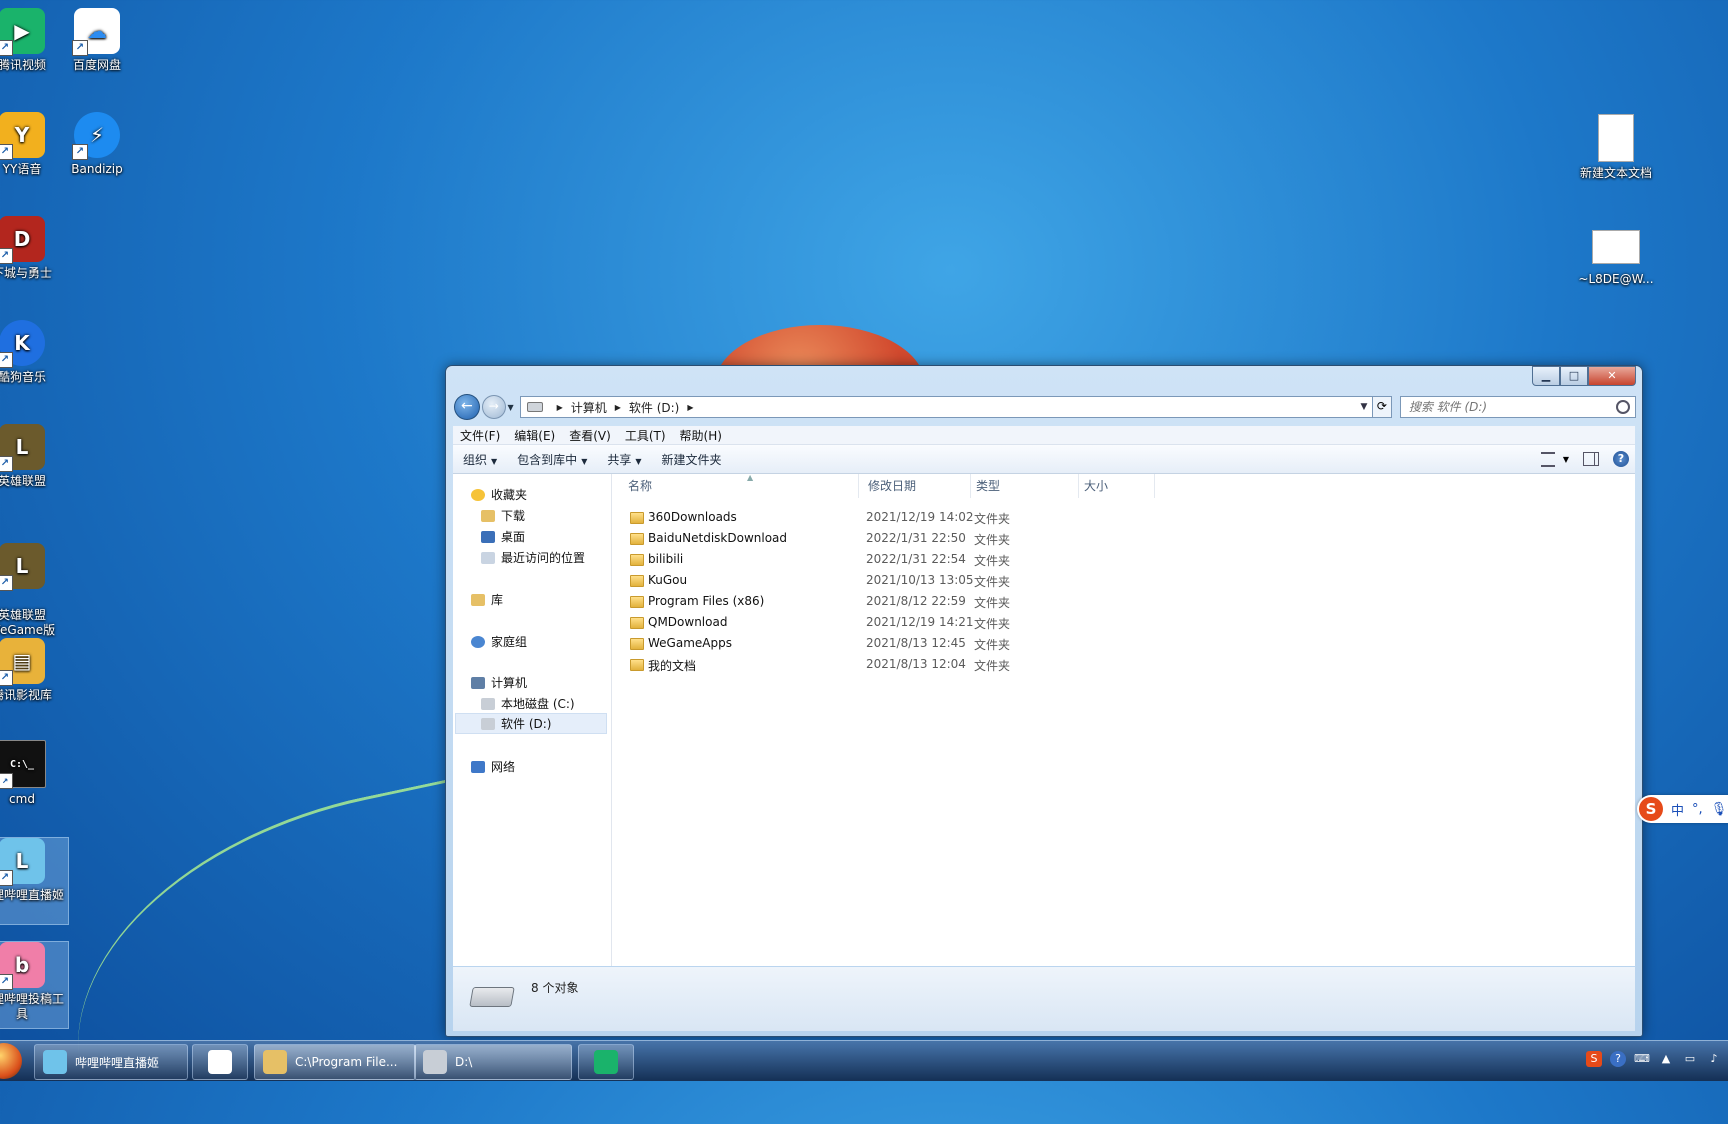 This screenshot has width=1728, height=1124. Describe the element at coordinates (916, 486) in the screenshot. I see `column-header-date: 修改日期` at that location.